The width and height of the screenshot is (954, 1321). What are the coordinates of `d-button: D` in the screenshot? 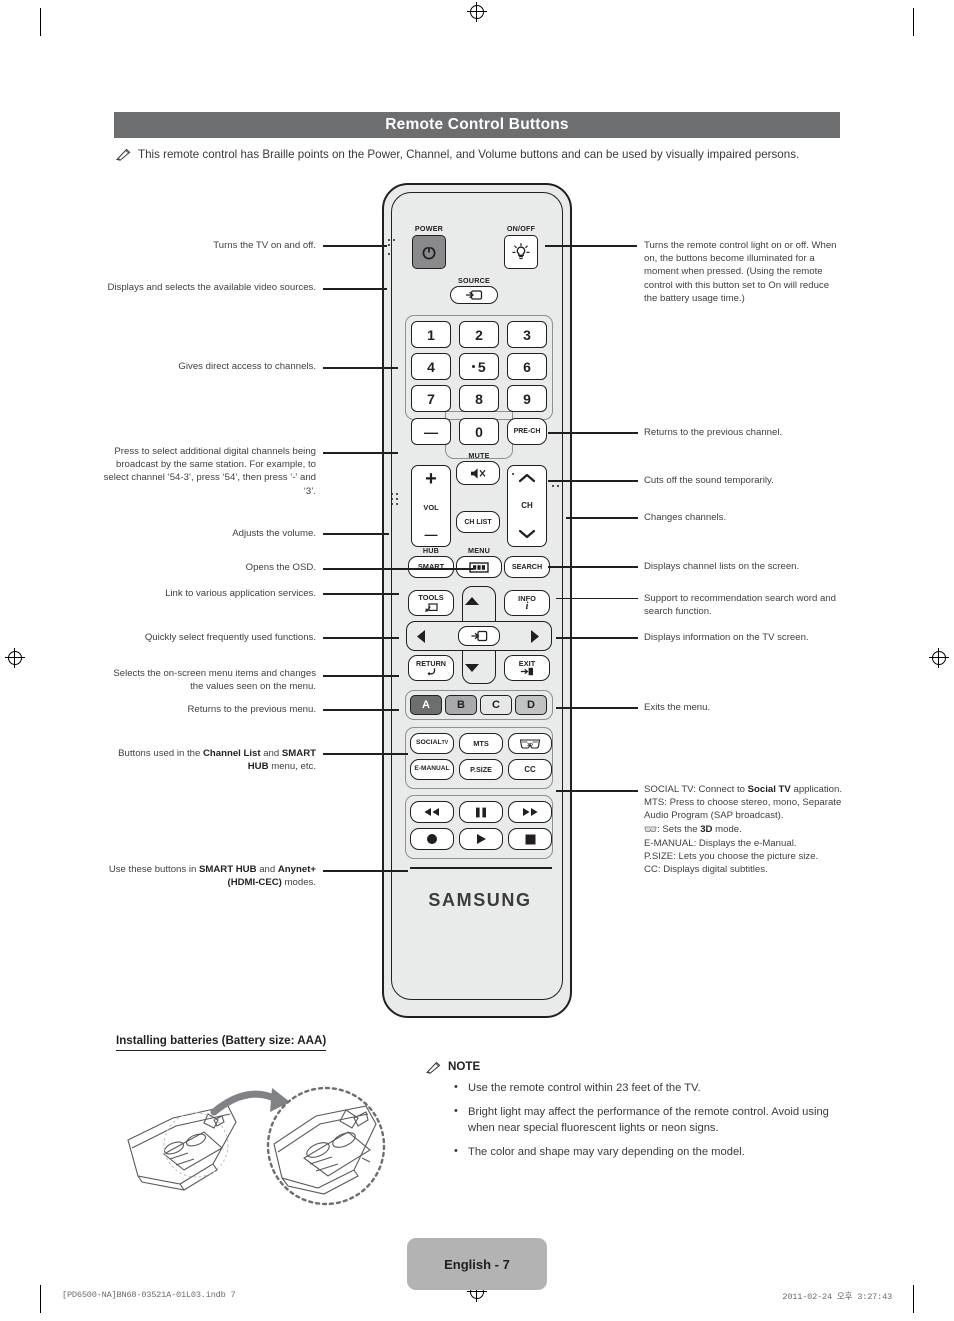 It's located at (531, 705).